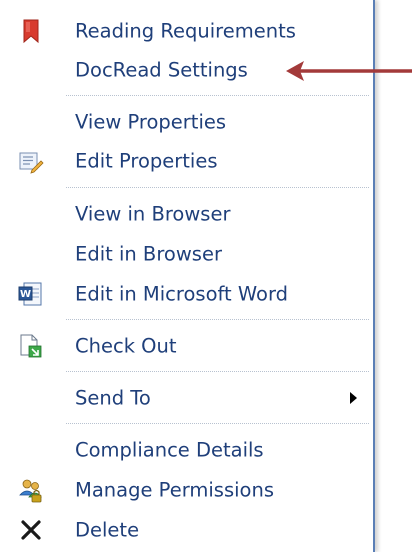 This screenshot has height=552, width=417. I want to click on menu-item-label: Send To, so click(113, 398).